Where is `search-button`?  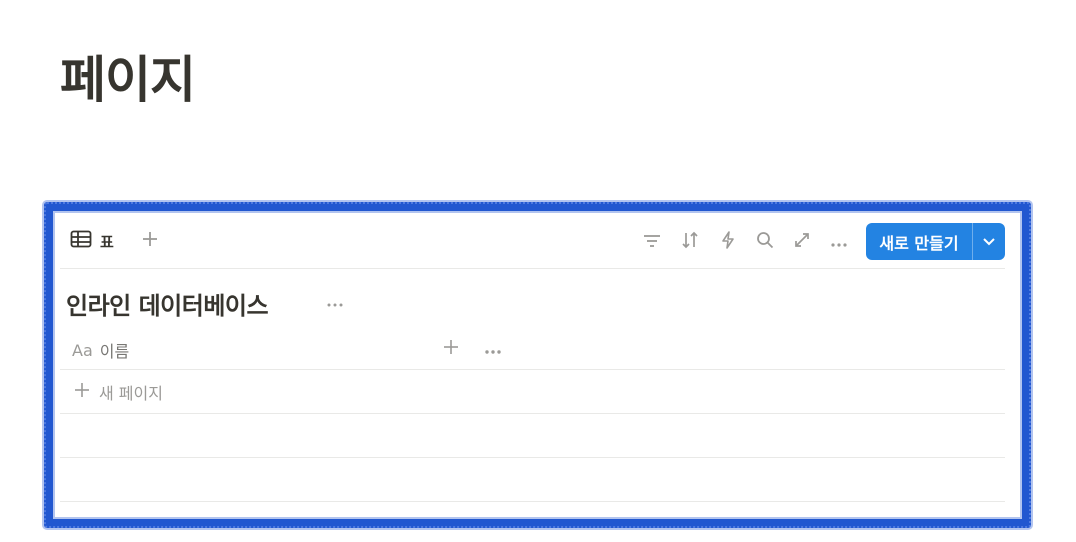
search-button is located at coordinates (765, 242).